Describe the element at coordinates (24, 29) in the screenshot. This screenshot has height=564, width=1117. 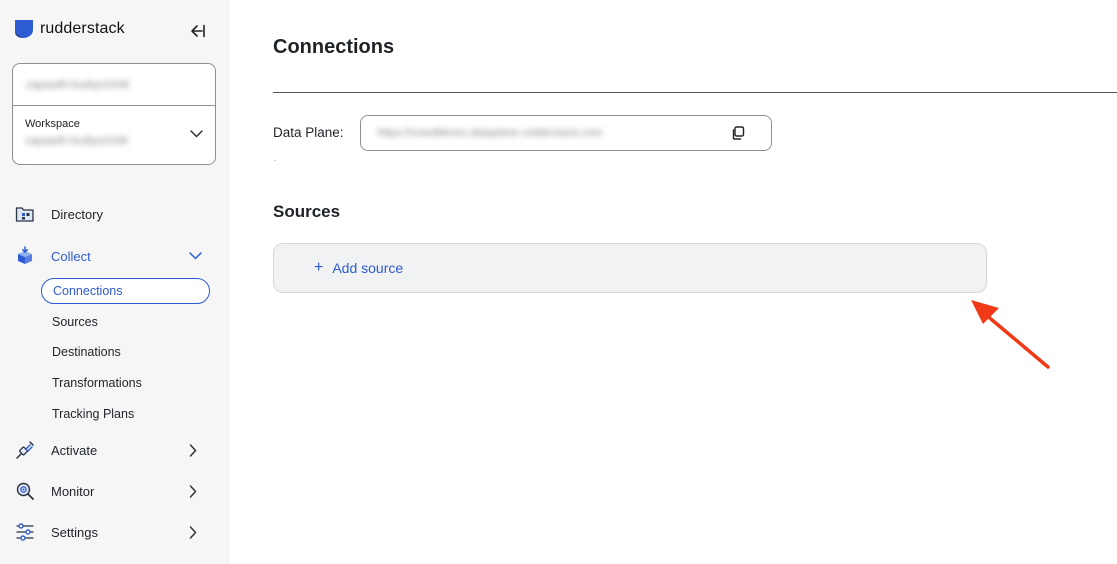
I see `rudderstack-logo-icon` at that location.